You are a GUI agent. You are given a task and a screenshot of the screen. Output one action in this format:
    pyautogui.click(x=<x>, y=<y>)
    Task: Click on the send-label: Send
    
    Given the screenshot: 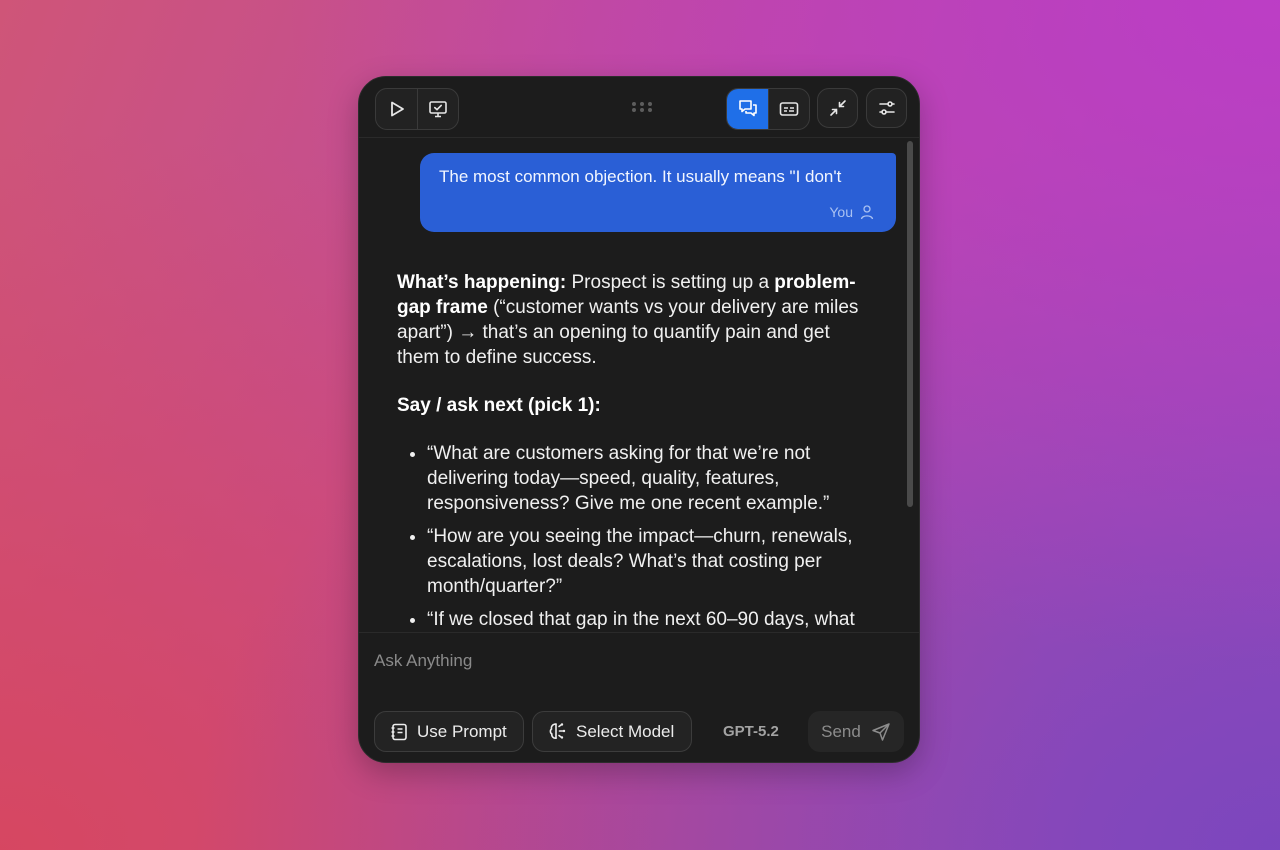 What is the action you would take?
    pyautogui.click(x=841, y=731)
    